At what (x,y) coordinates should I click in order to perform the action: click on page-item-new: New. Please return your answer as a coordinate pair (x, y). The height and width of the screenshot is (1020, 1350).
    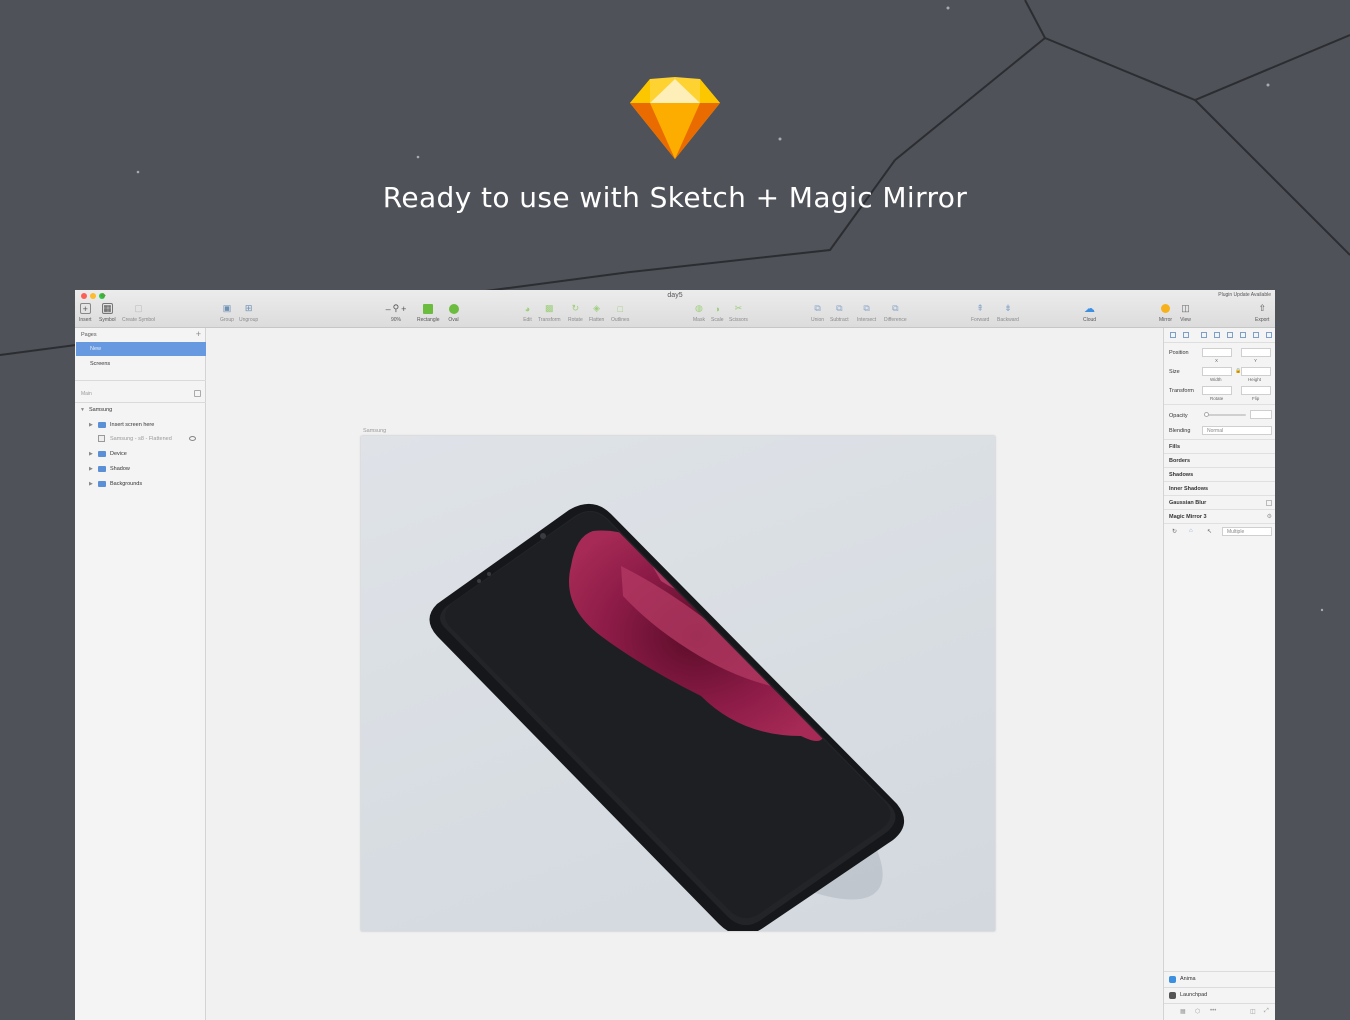
    Looking at the image, I should click on (141, 349).